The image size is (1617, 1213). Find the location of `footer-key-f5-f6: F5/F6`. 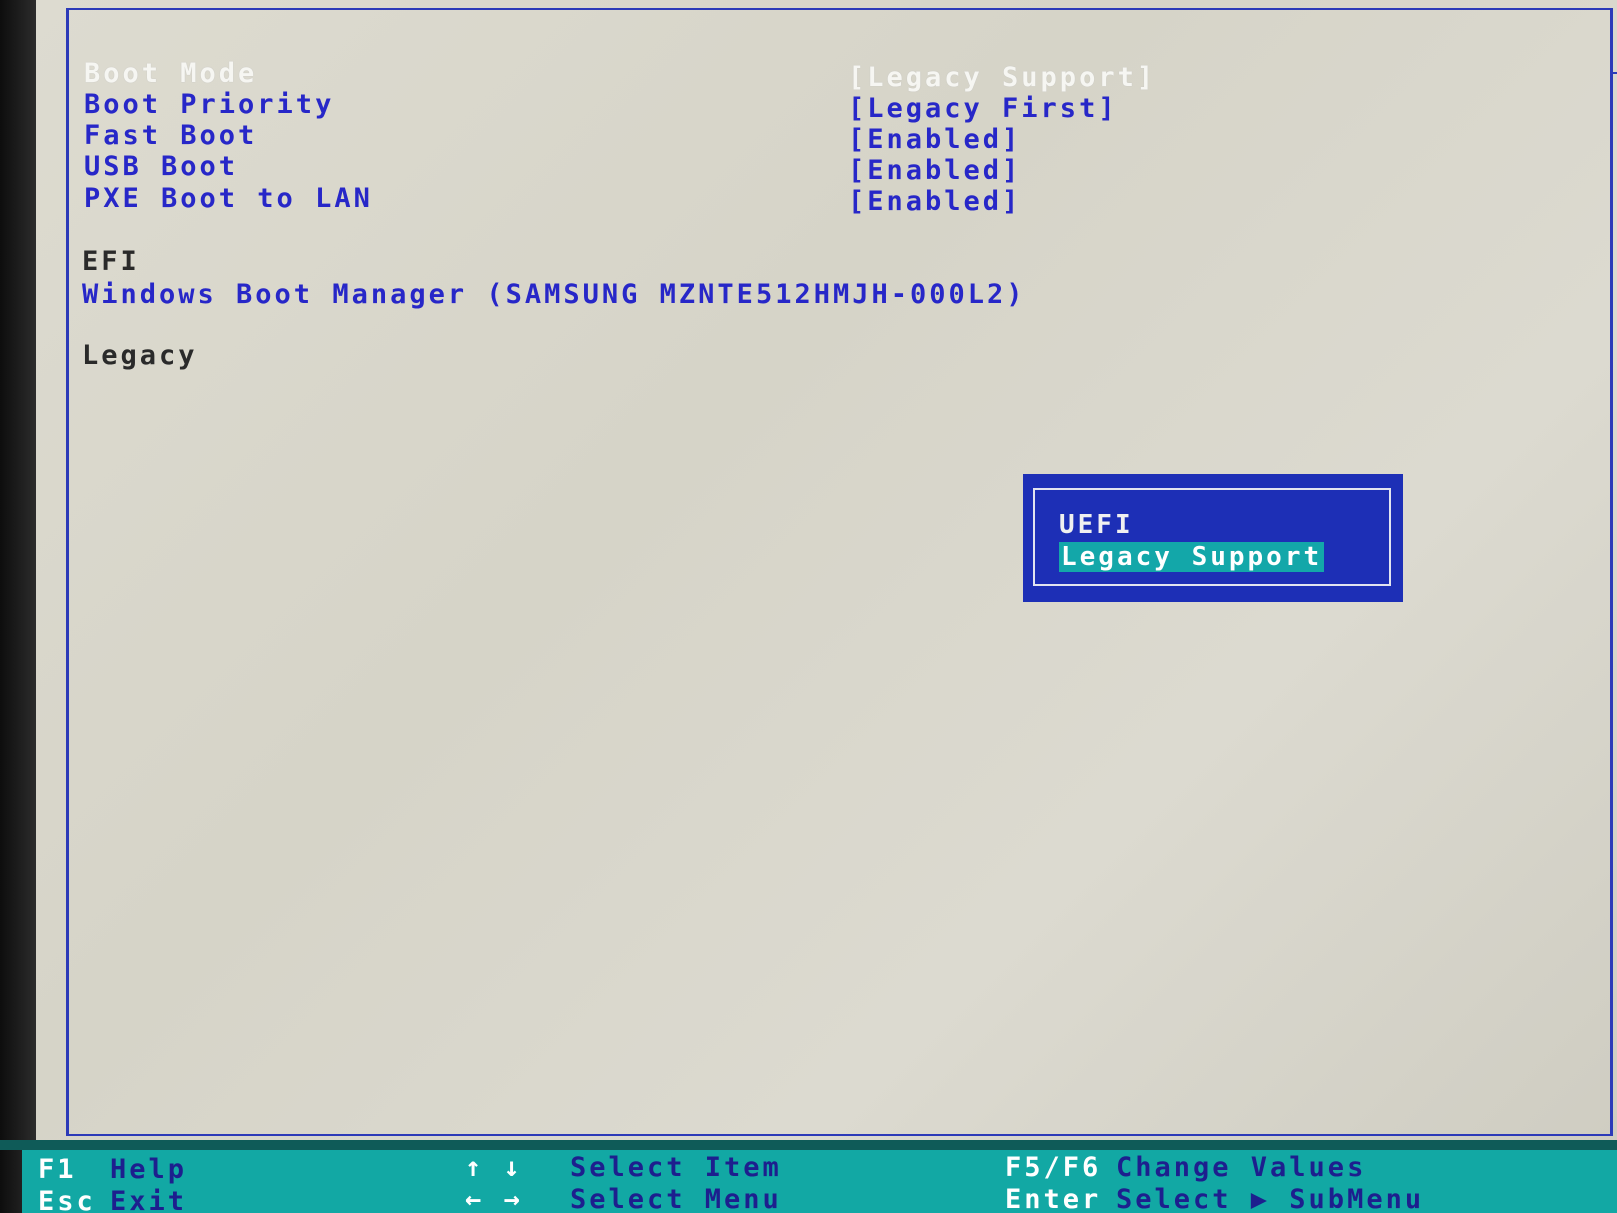

footer-key-f5-f6: F5/F6 is located at coordinates (1053, 1167).